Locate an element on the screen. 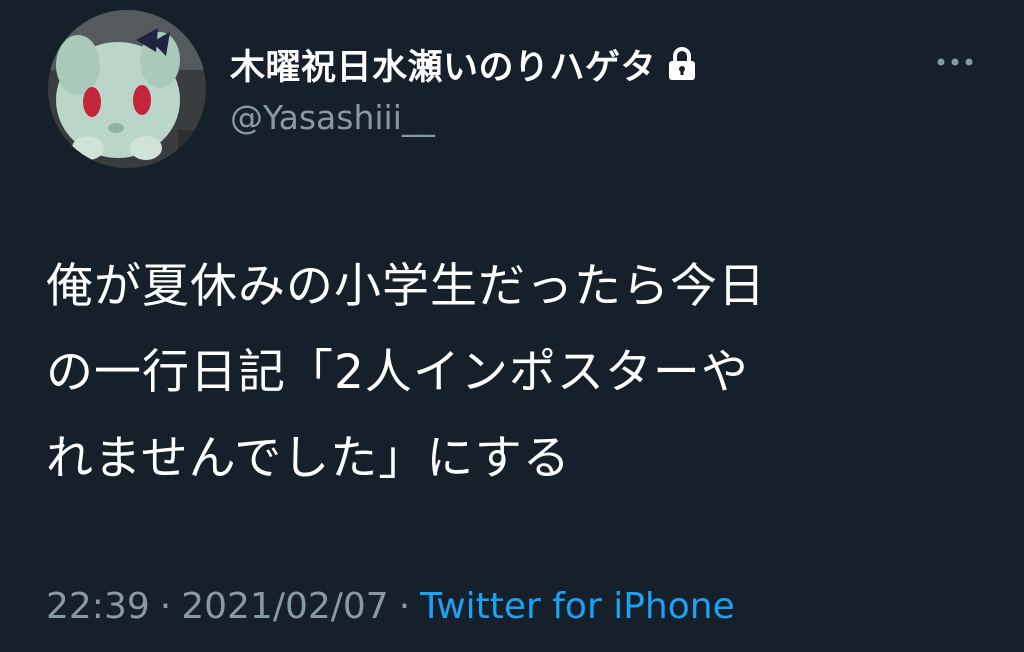 The height and width of the screenshot is (652, 1024). tweet-text-line: れませんでした」にする is located at coordinates (308, 458).